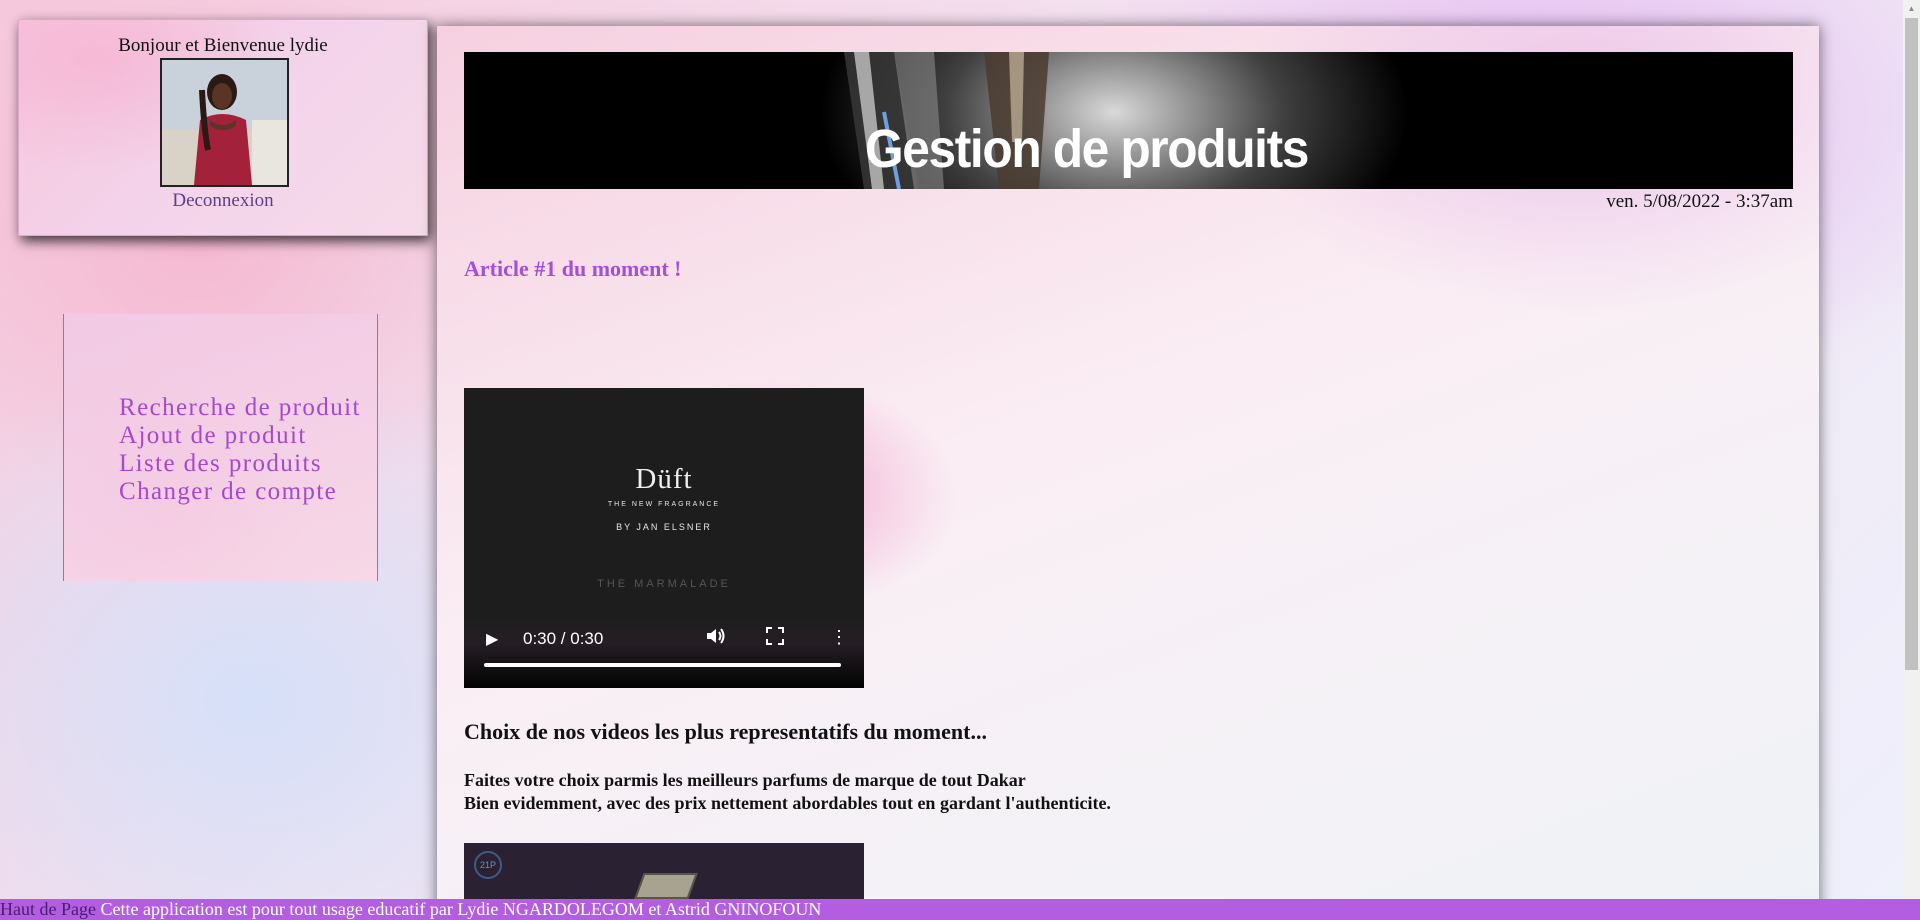  I want to click on back-to-top-link: Haut de Page, so click(48, 909).